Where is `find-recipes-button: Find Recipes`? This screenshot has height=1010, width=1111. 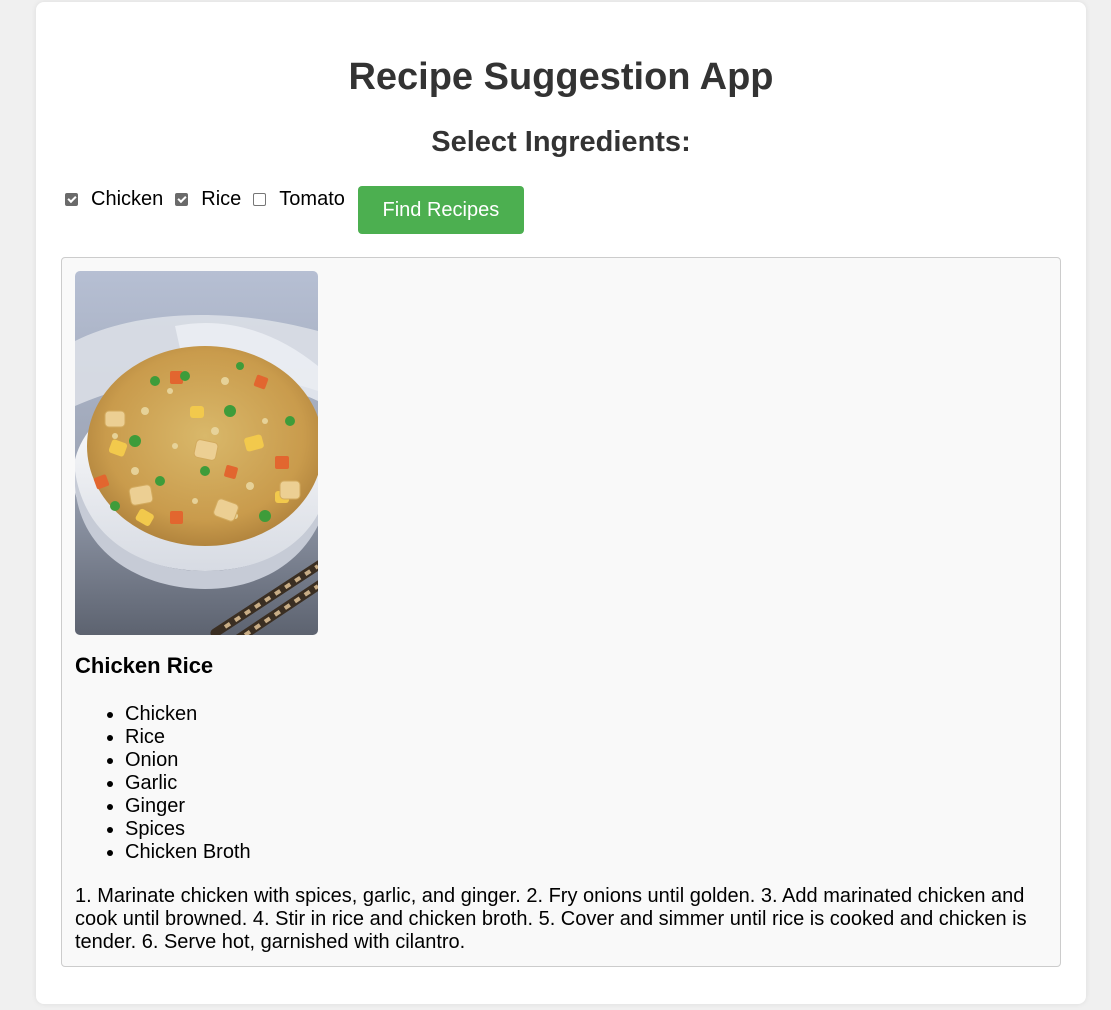 find-recipes-button: Find Recipes is located at coordinates (440, 210).